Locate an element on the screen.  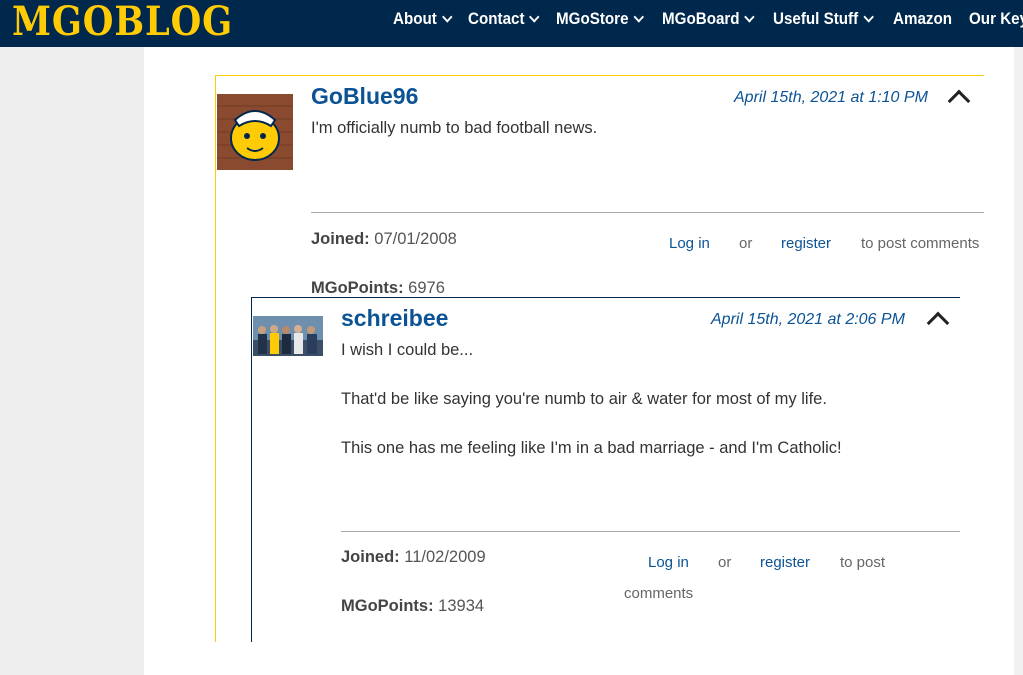
nav-useful-stuff: Useful Stuff is located at coordinates (823, 19).